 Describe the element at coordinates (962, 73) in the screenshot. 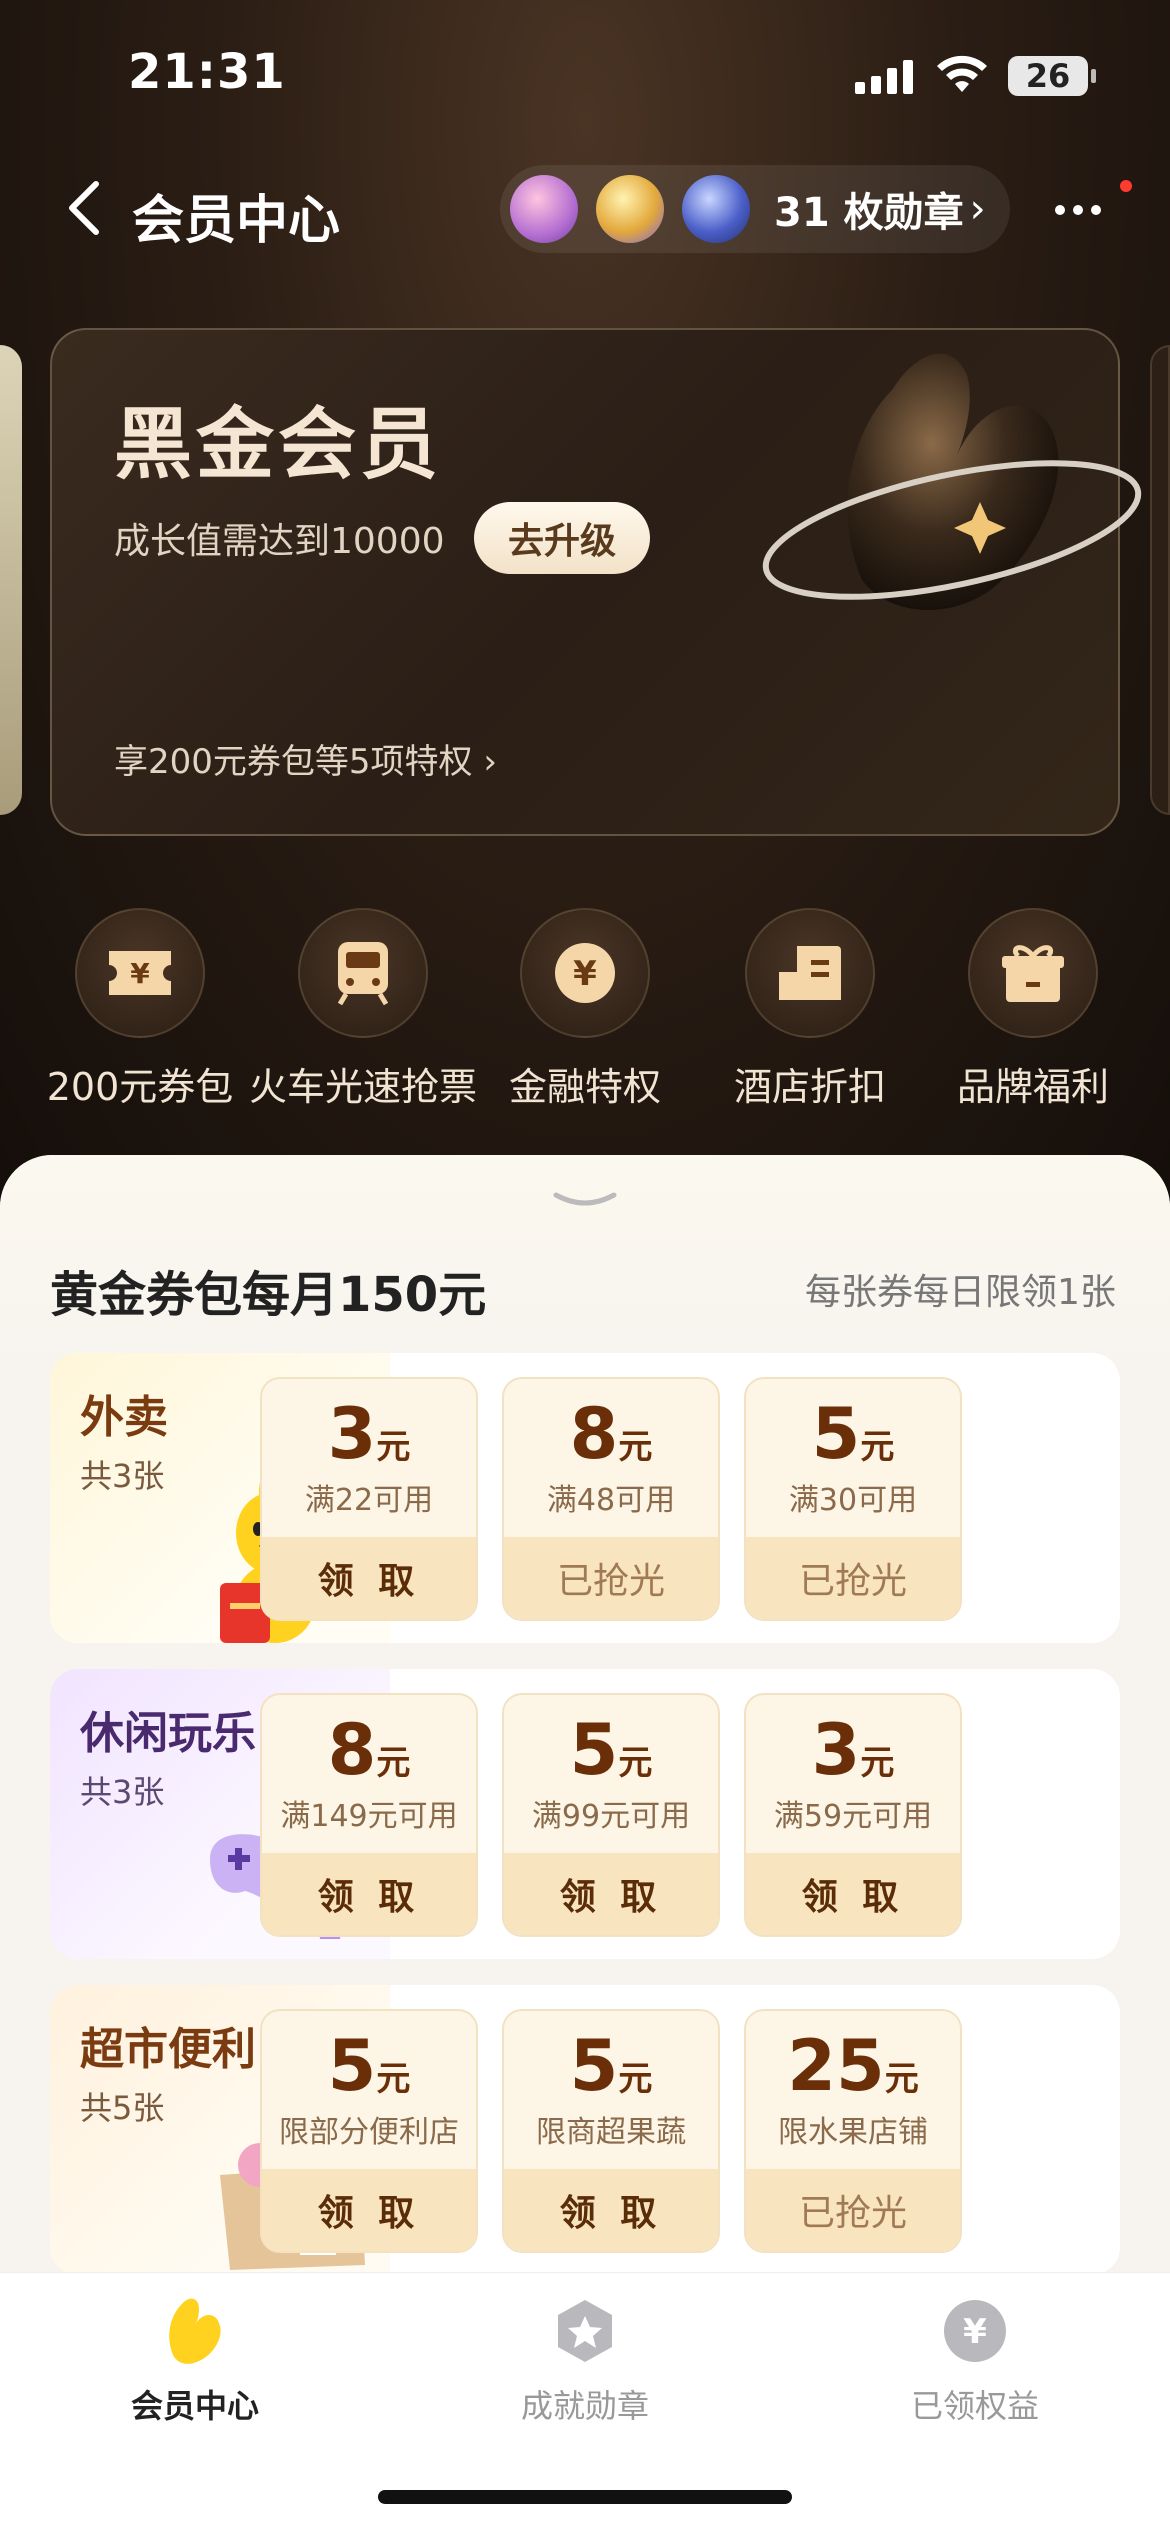

I see `wifi-icon` at that location.